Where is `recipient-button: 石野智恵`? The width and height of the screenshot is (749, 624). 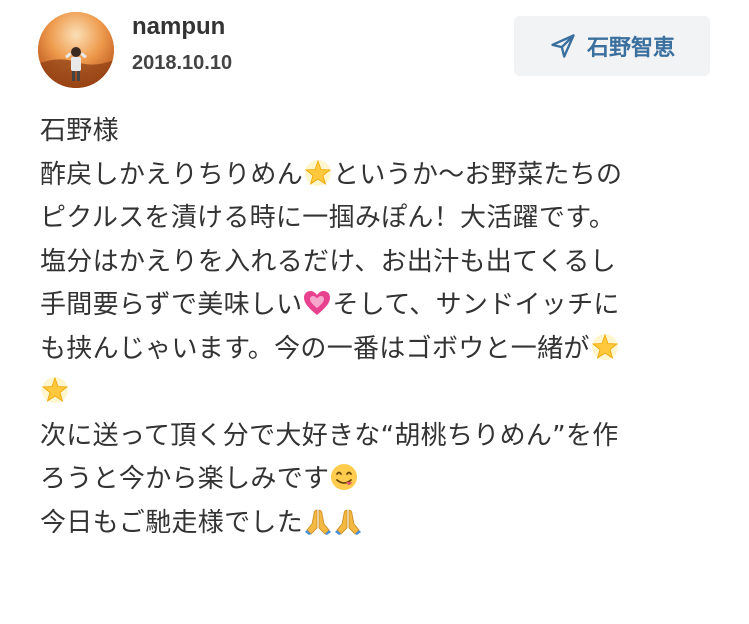 recipient-button: 石野智恵 is located at coordinates (612, 46).